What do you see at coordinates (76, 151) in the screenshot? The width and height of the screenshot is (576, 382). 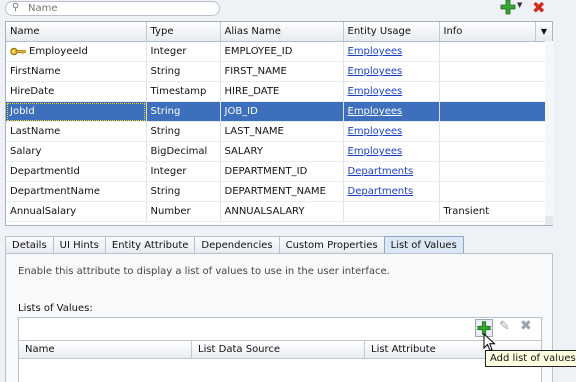 I see `attribute-name-cell: Salary` at bounding box center [76, 151].